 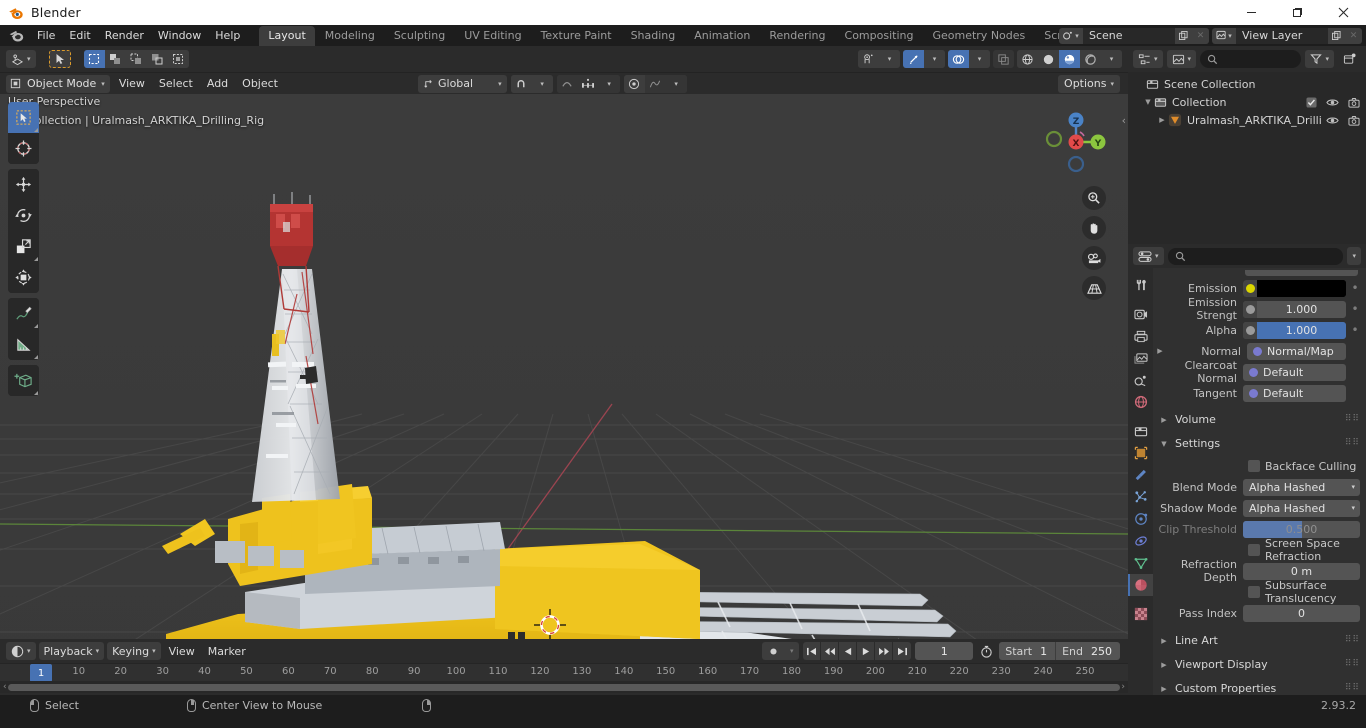 What do you see at coordinates (1140, 402) in the screenshot?
I see `world-tab` at bounding box center [1140, 402].